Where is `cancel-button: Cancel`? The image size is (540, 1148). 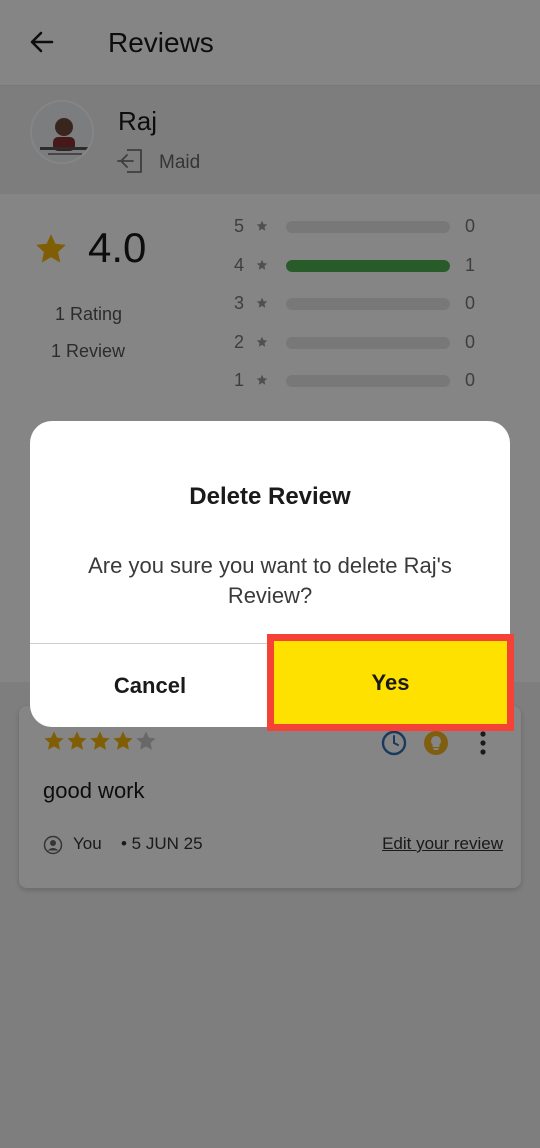 cancel-button: Cancel is located at coordinates (150, 685).